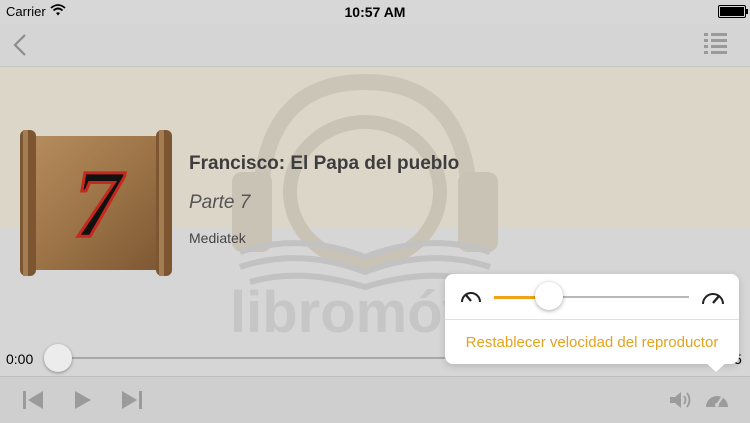 This screenshot has width=750, height=423. What do you see at coordinates (733, 11) in the screenshot?
I see `battery-icon` at bounding box center [733, 11].